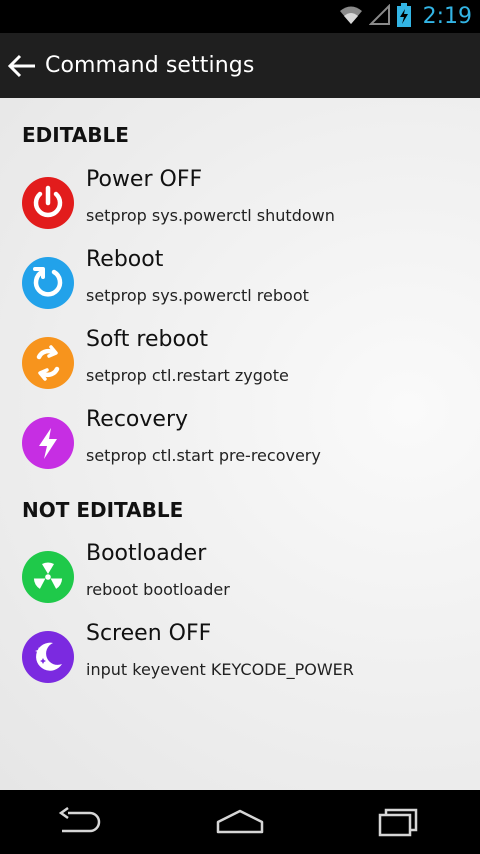  I want to click on list-item-recovery: Recovery setprop ctl.start pre-recovery, so click(240, 443).